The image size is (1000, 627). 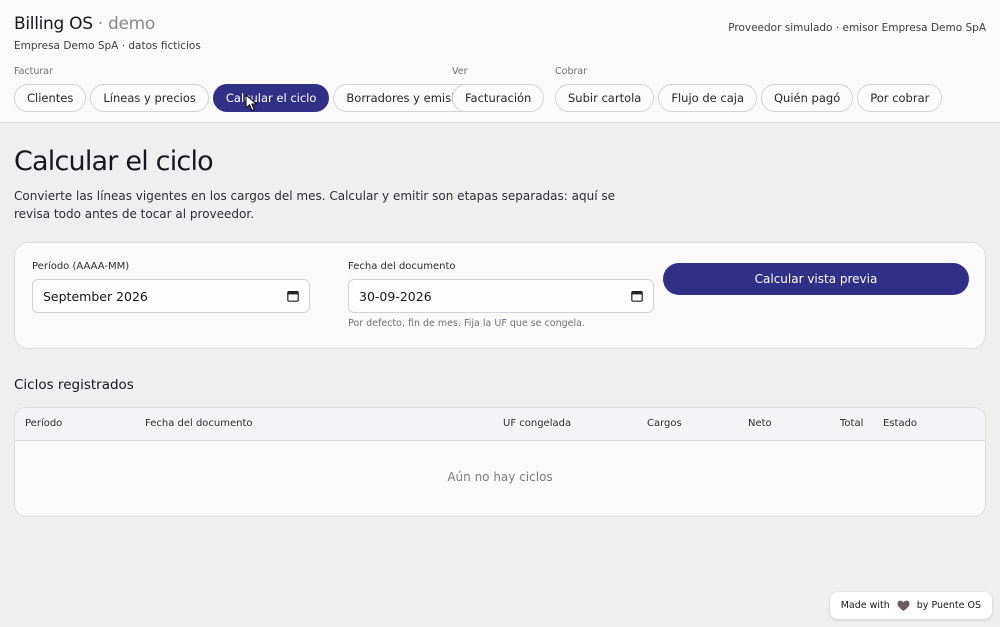 What do you see at coordinates (114, 161) in the screenshot?
I see `page-title: Calcular el ciclo` at bounding box center [114, 161].